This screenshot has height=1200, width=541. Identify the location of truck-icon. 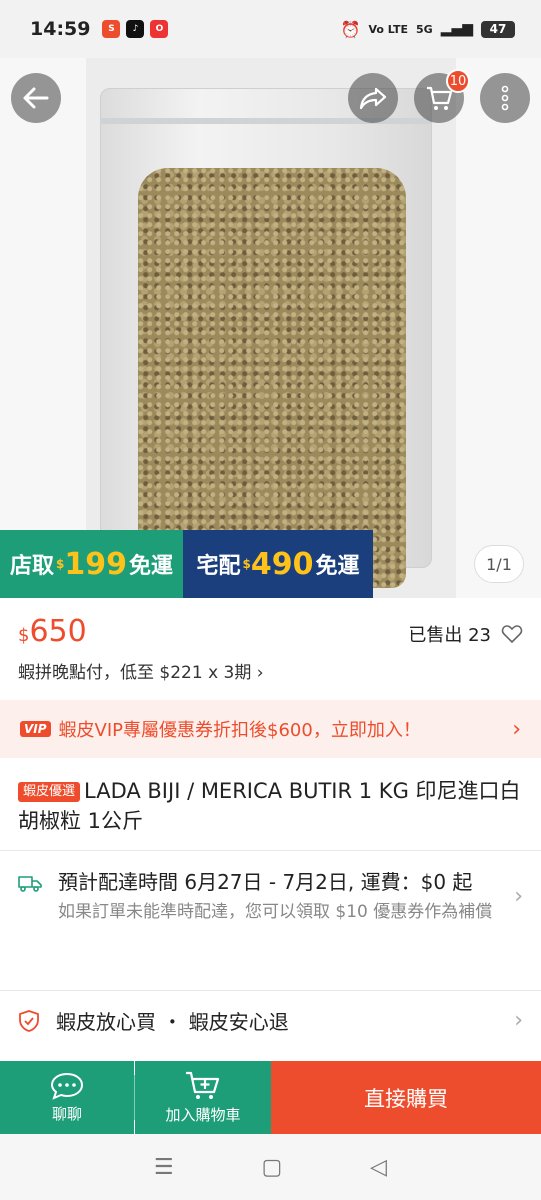
(30, 884).